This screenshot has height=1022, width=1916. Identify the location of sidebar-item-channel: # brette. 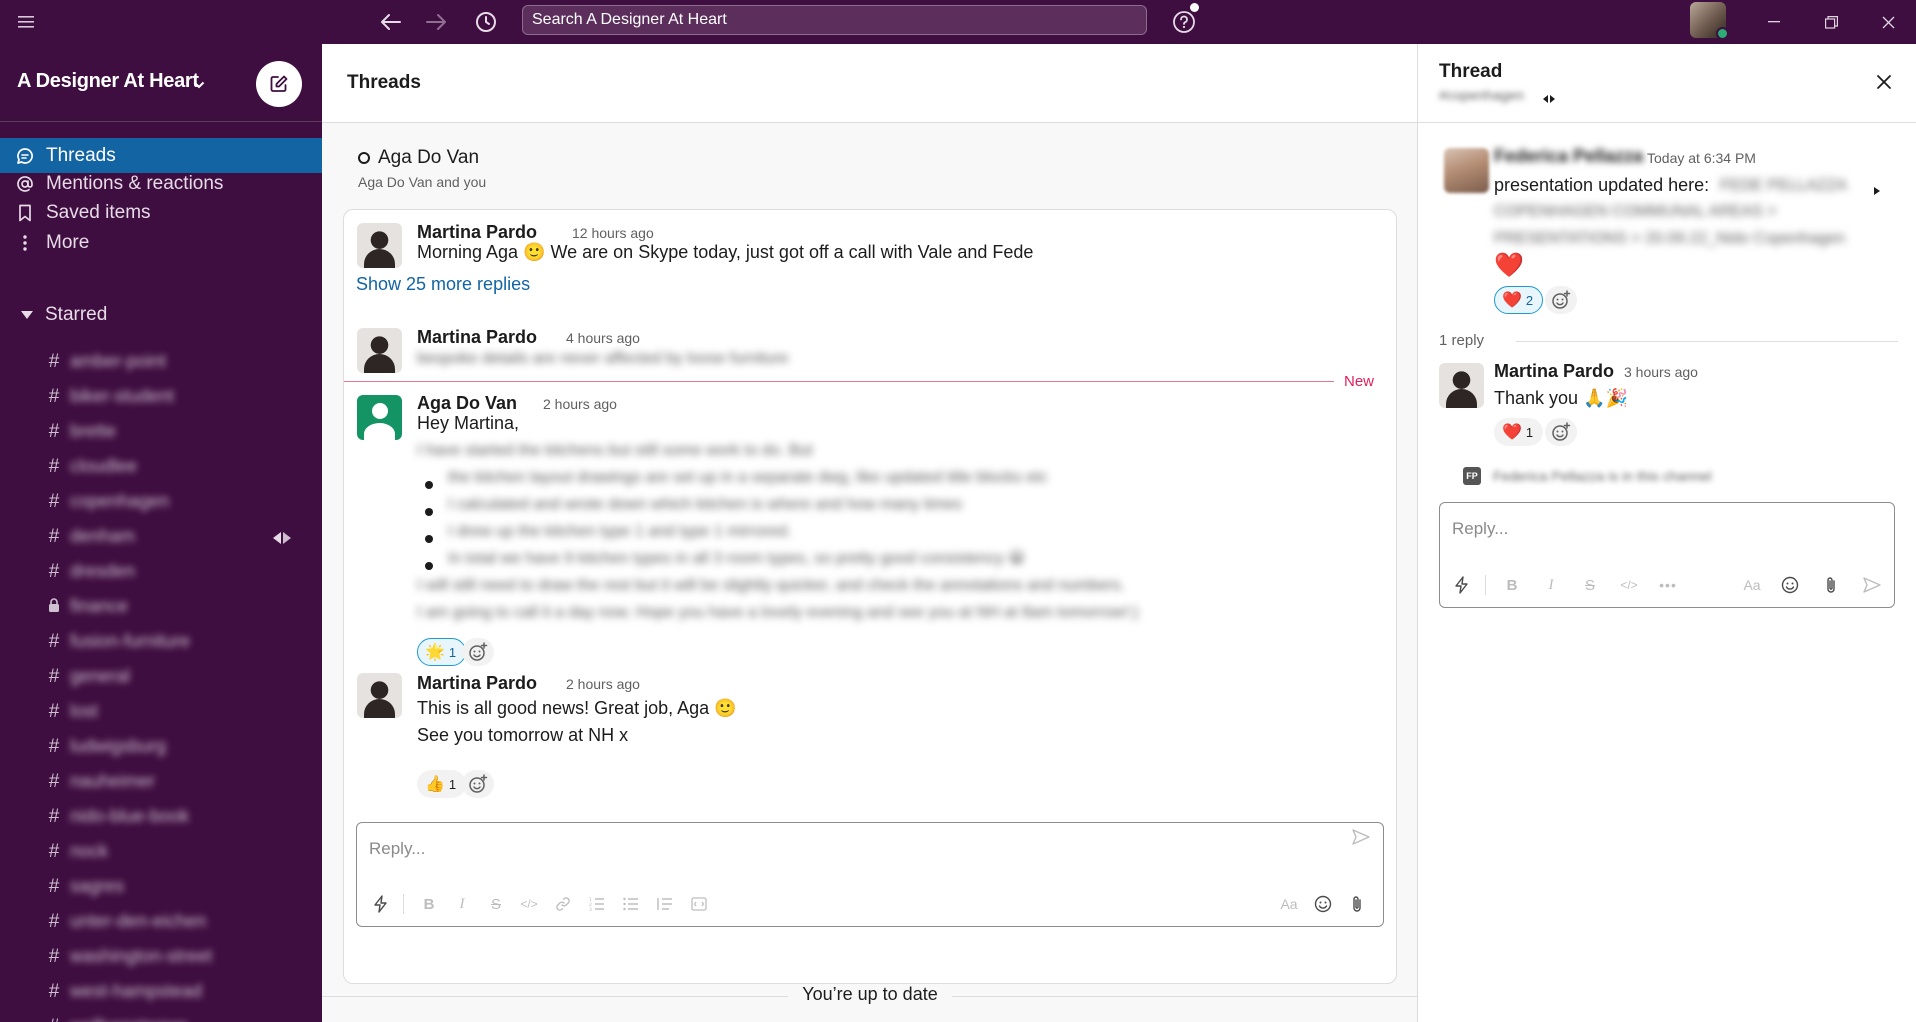
(161, 431).